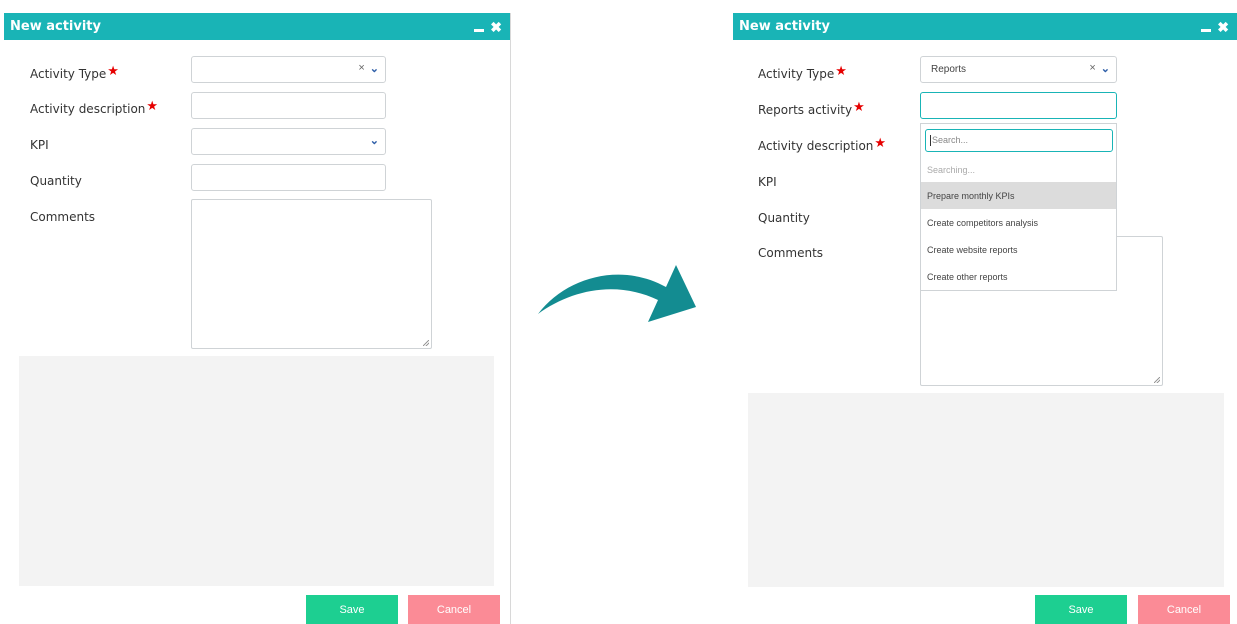 The image size is (1237, 624). Describe the element at coordinates (617, 293) in the screenshot. I see `arrow-right-icon` at that location.